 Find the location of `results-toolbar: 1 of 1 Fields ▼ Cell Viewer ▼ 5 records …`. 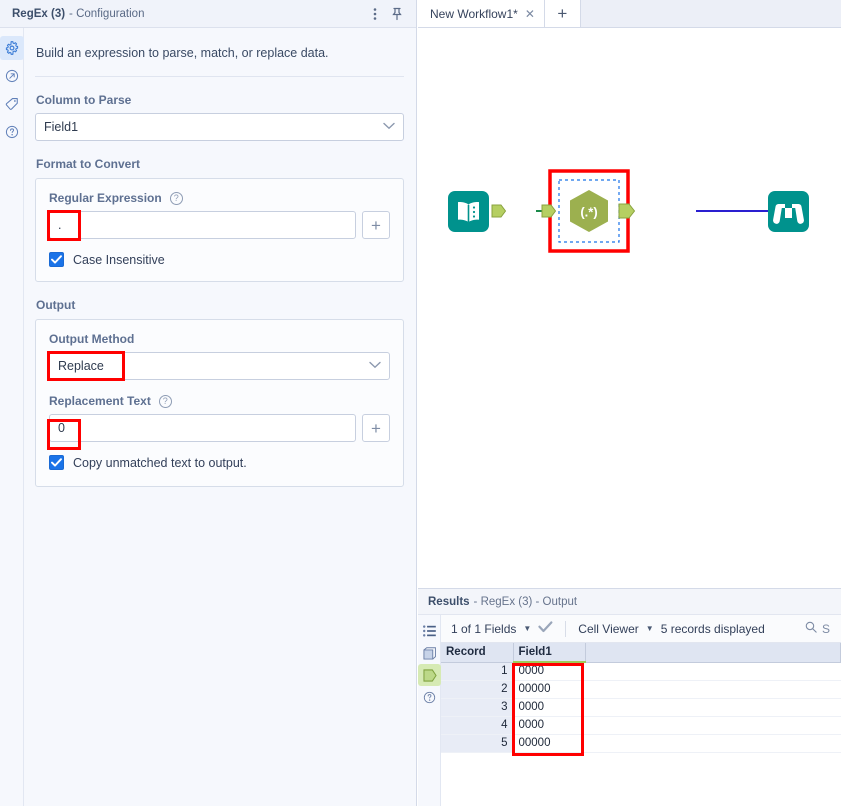

results-toolbar: 1 of 1 Fields ▼ Cell Viewer ▼ 5 records … is located at coordinates (641, 629).